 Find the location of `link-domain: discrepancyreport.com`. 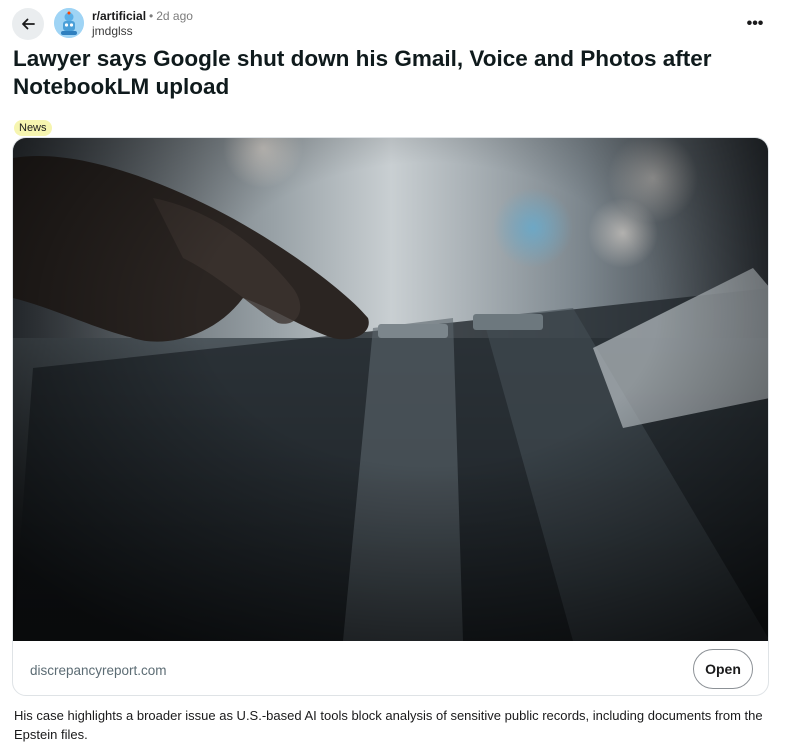

link-domain: discrepancyreport.com is located at coordinates (98, 670).